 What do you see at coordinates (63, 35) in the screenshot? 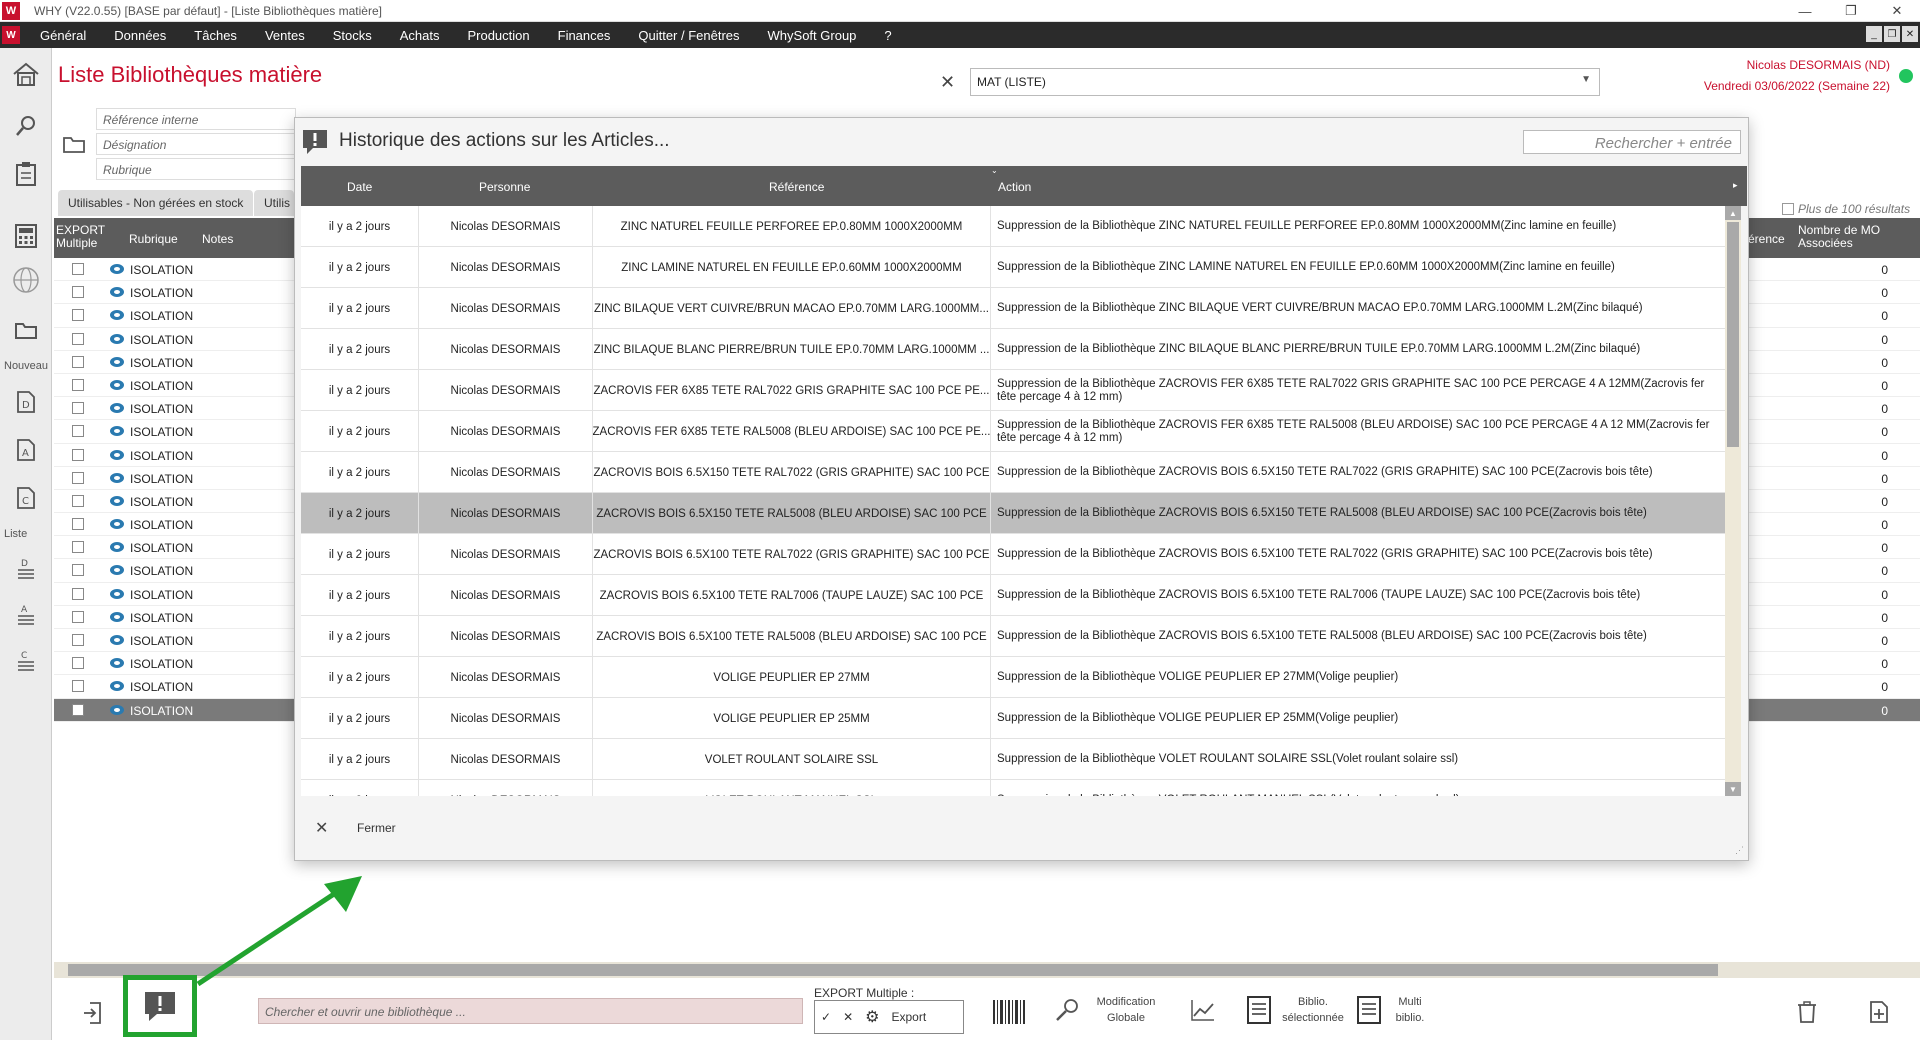
I see `menu-item: Général` at bounding box center [63, 35].